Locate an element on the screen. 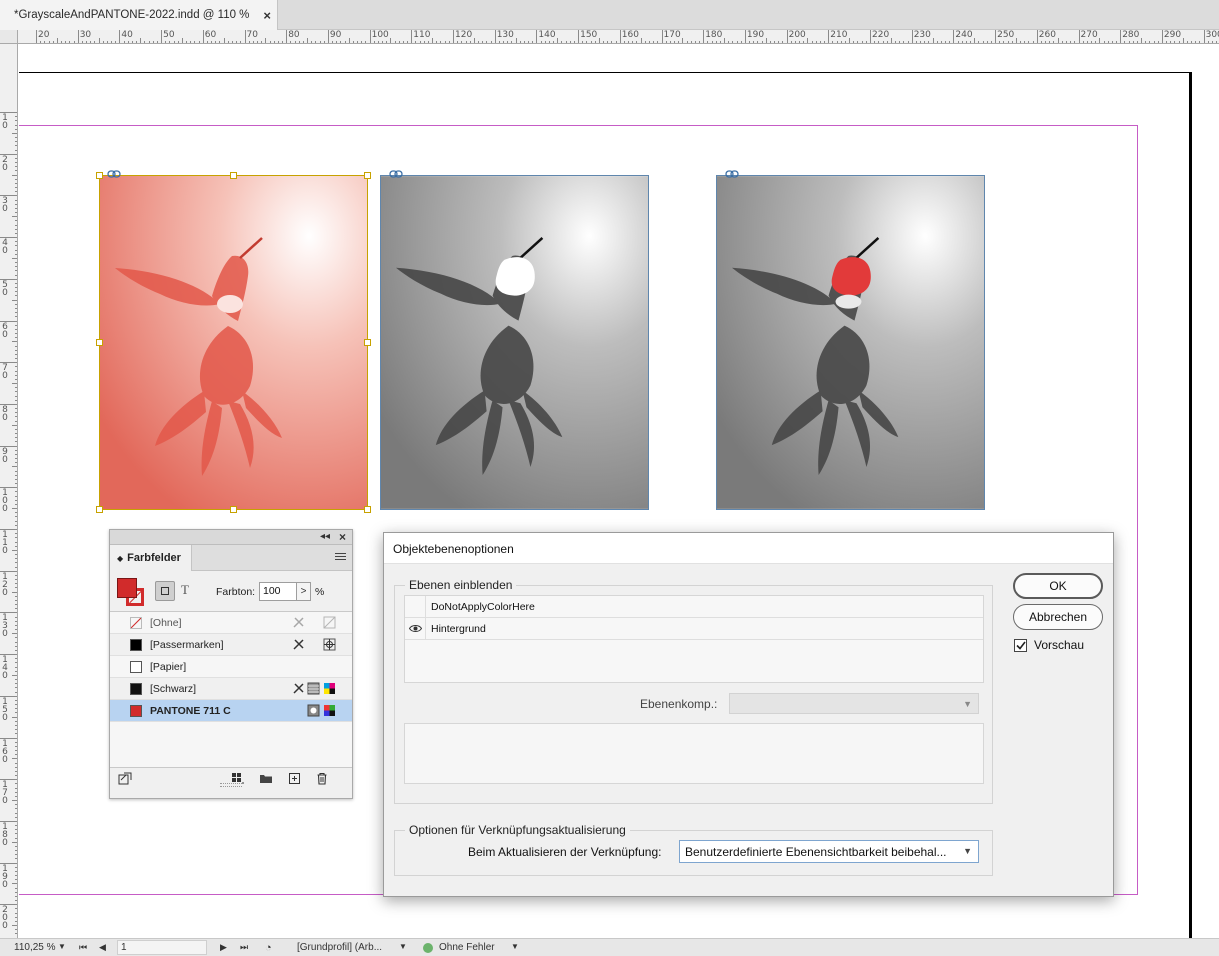  dialog-title: Objektebenenoptionen is located at coordinates (748, 548).